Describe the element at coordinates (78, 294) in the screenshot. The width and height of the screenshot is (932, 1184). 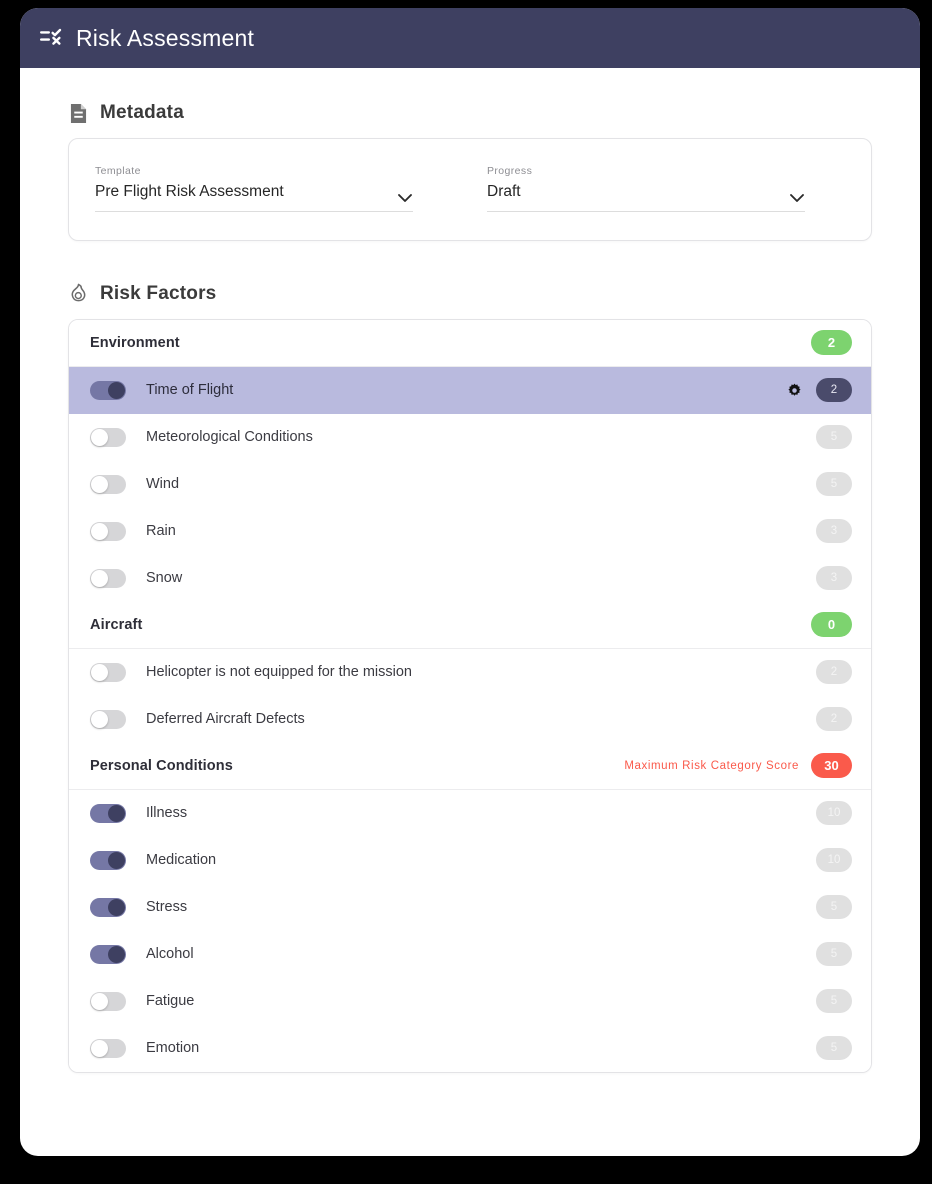
I see `flame-icon` at that location.